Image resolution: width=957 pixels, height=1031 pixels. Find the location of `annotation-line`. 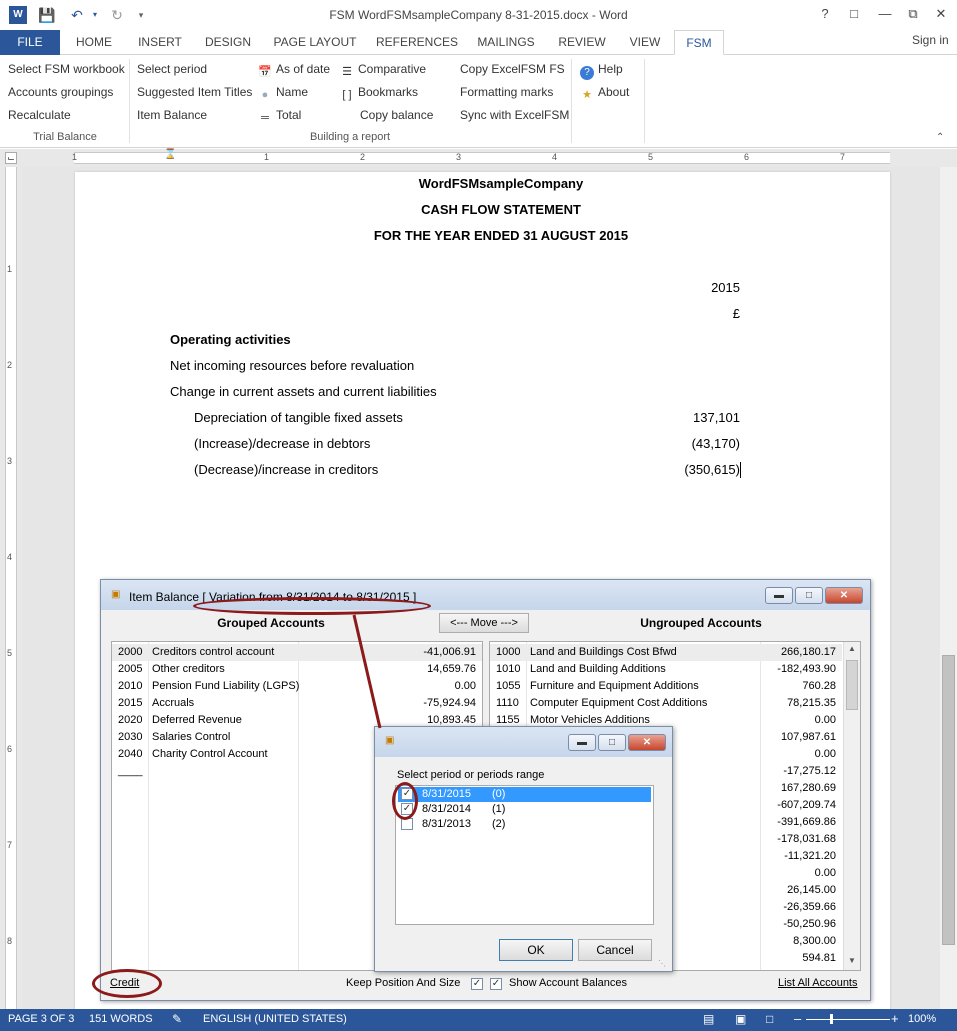

annotation-line is located at coordinates (367, 671).